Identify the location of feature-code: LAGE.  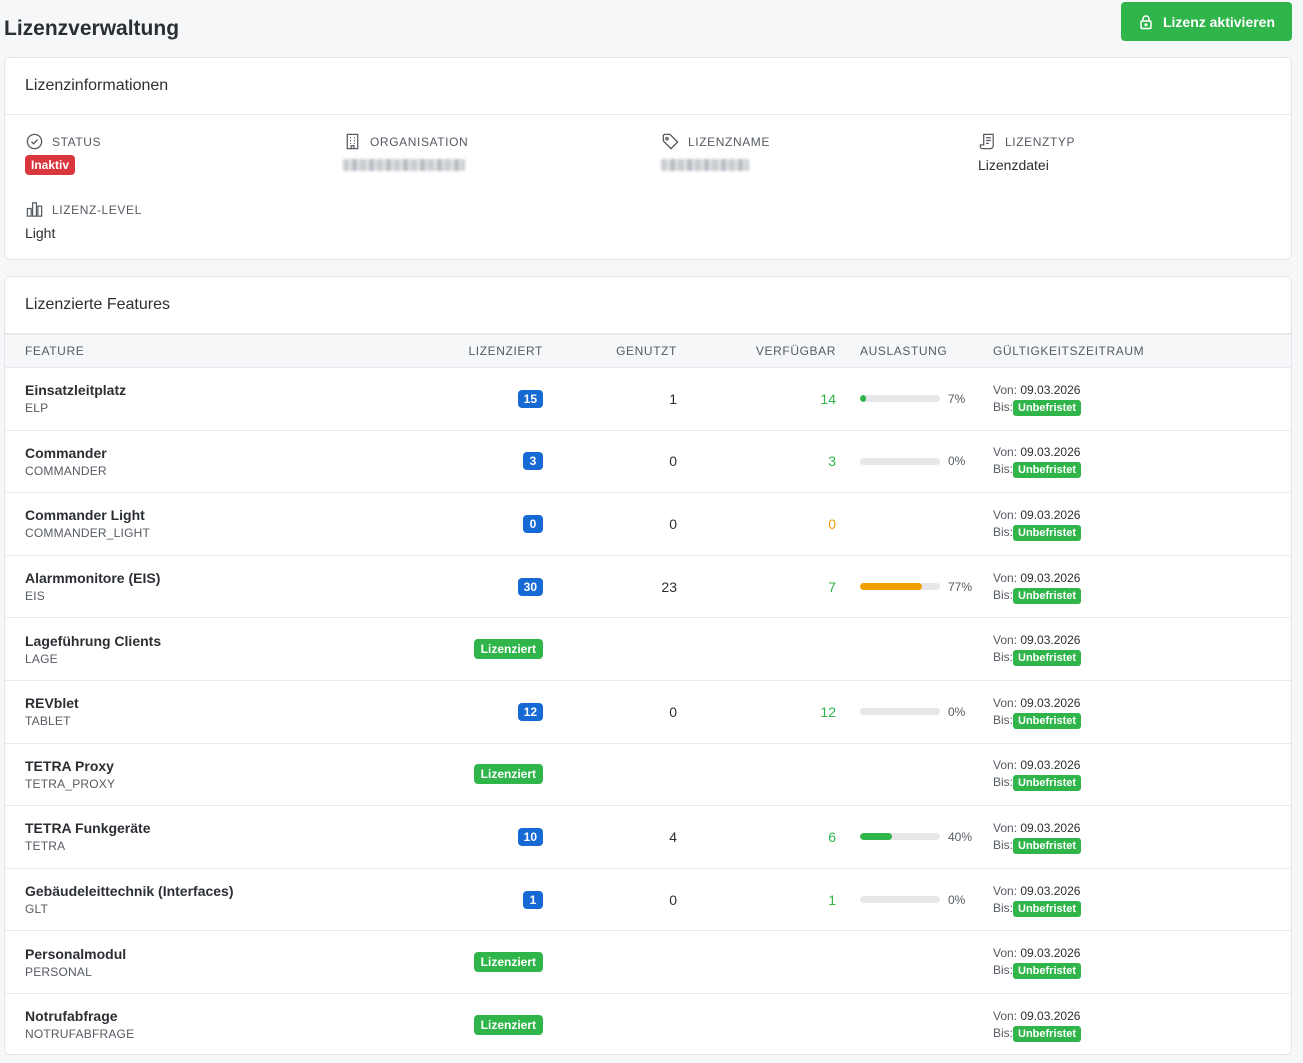
(41, 658).